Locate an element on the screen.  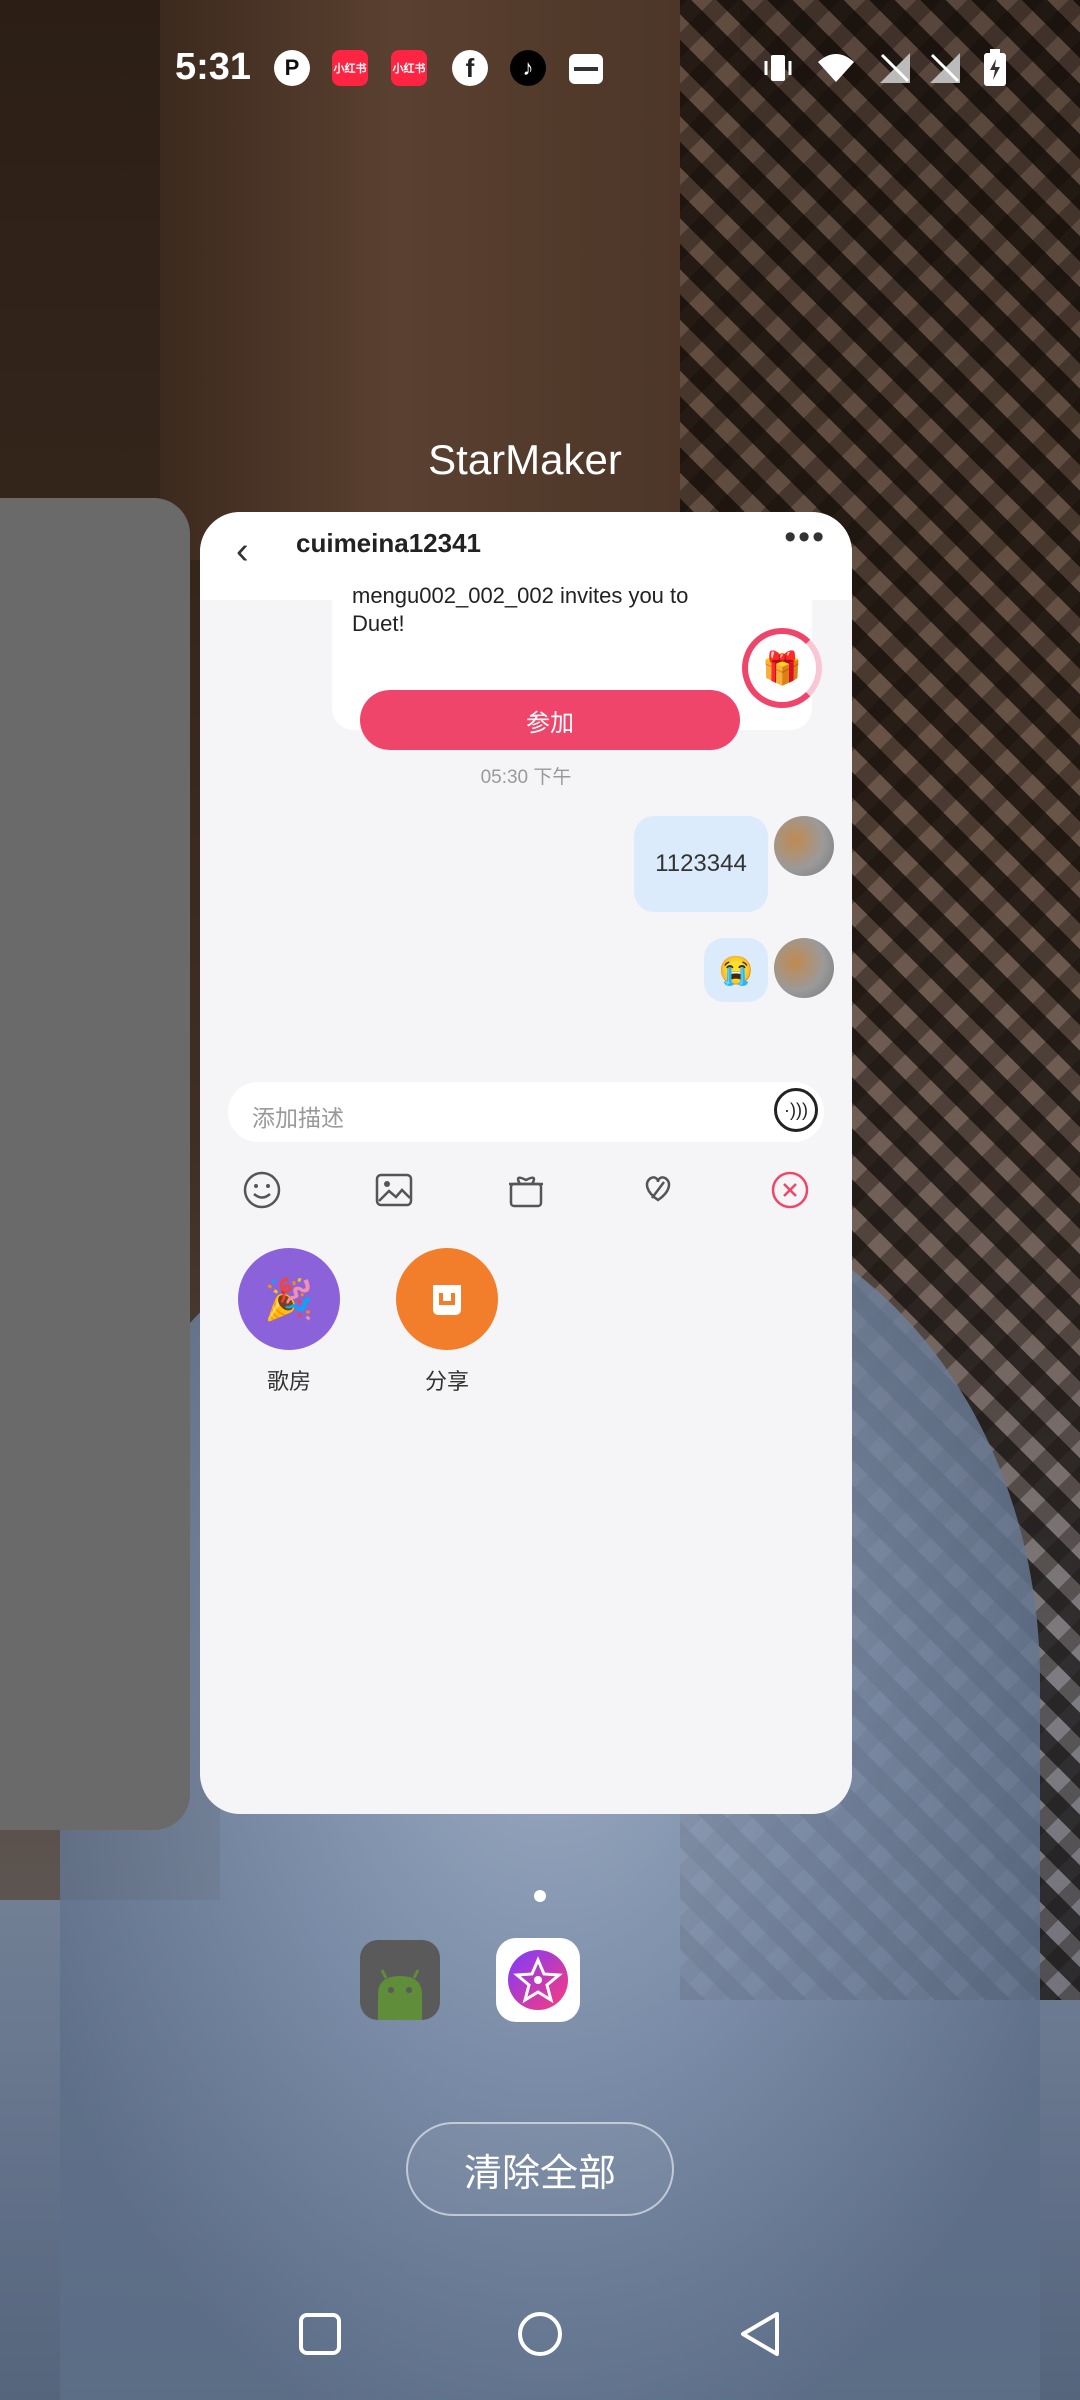
input-placeholder: 添加描述 is located at coordinates (298, 1118).